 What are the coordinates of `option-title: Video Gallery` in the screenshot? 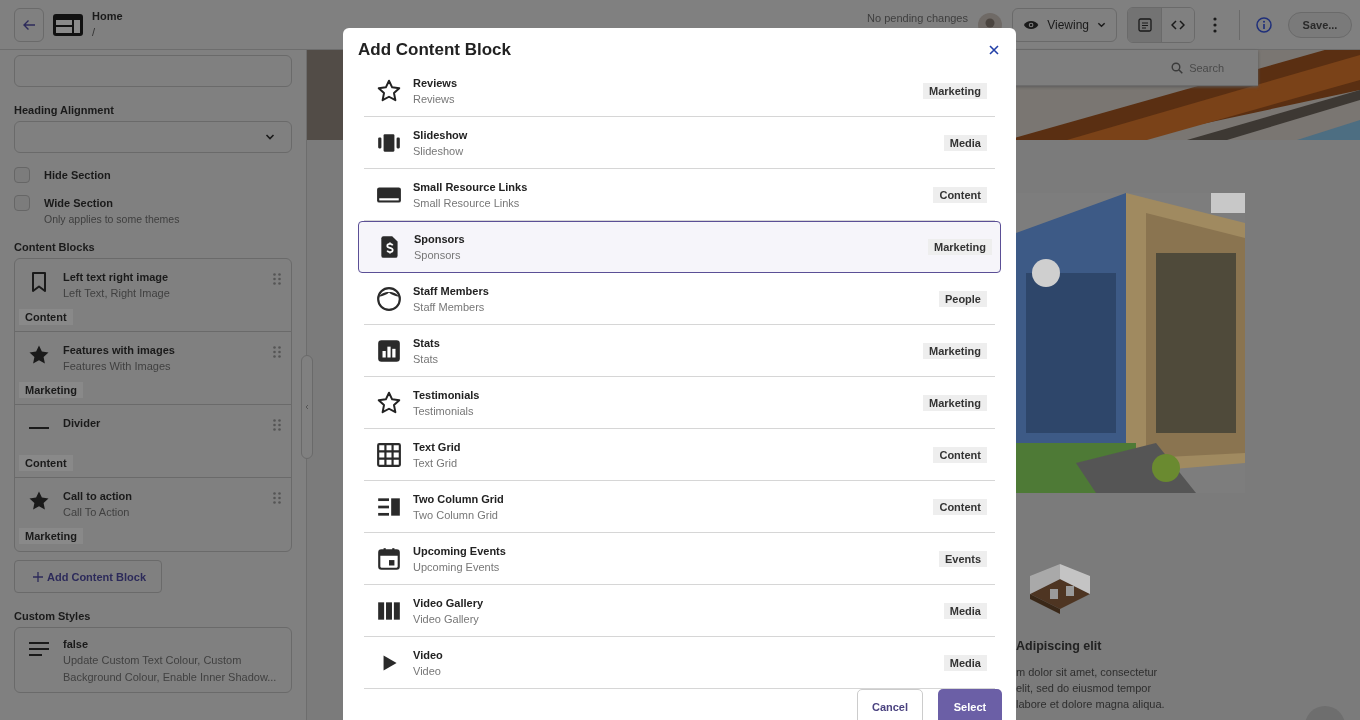 It's located at (449, 602).